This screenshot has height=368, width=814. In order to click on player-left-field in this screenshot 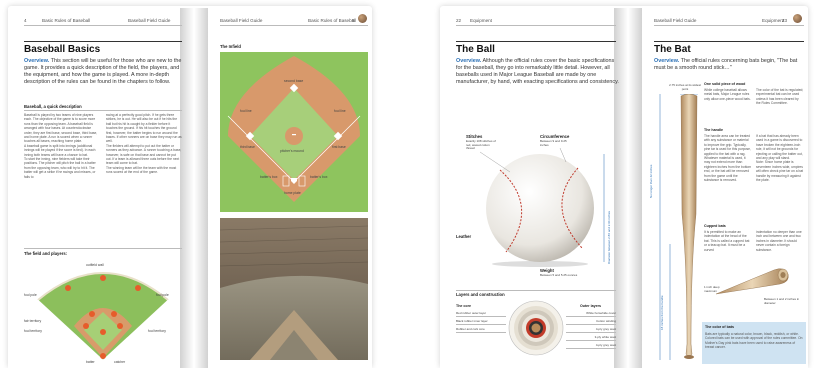, I will do `click(68, 288)`.